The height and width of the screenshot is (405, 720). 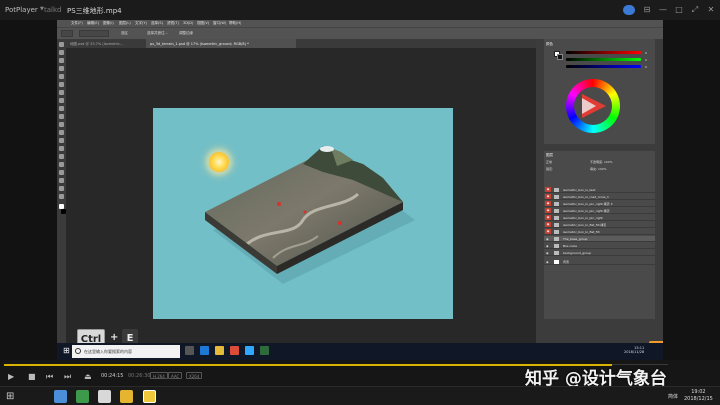 I want to click on eraser-tool-icon, so click(x=61, y=124).